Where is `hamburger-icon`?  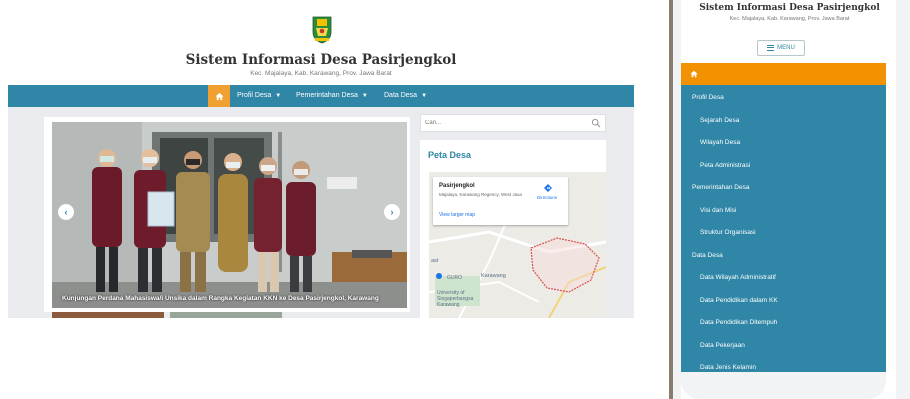 hamburger-icon is located at coordinates (771, 48).